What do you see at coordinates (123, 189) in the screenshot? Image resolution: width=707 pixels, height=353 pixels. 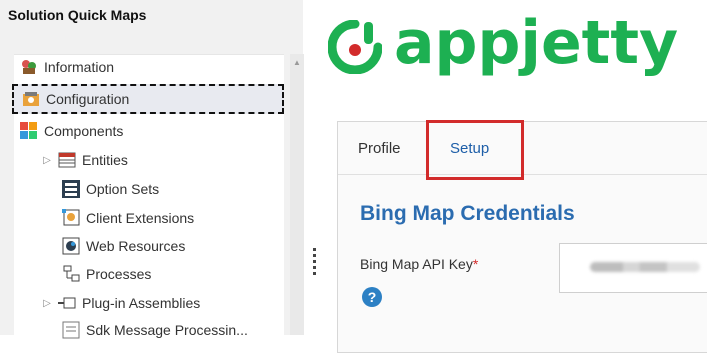 I see `sidebar-item-label: Option Sets` at bounding box center [123, 189].